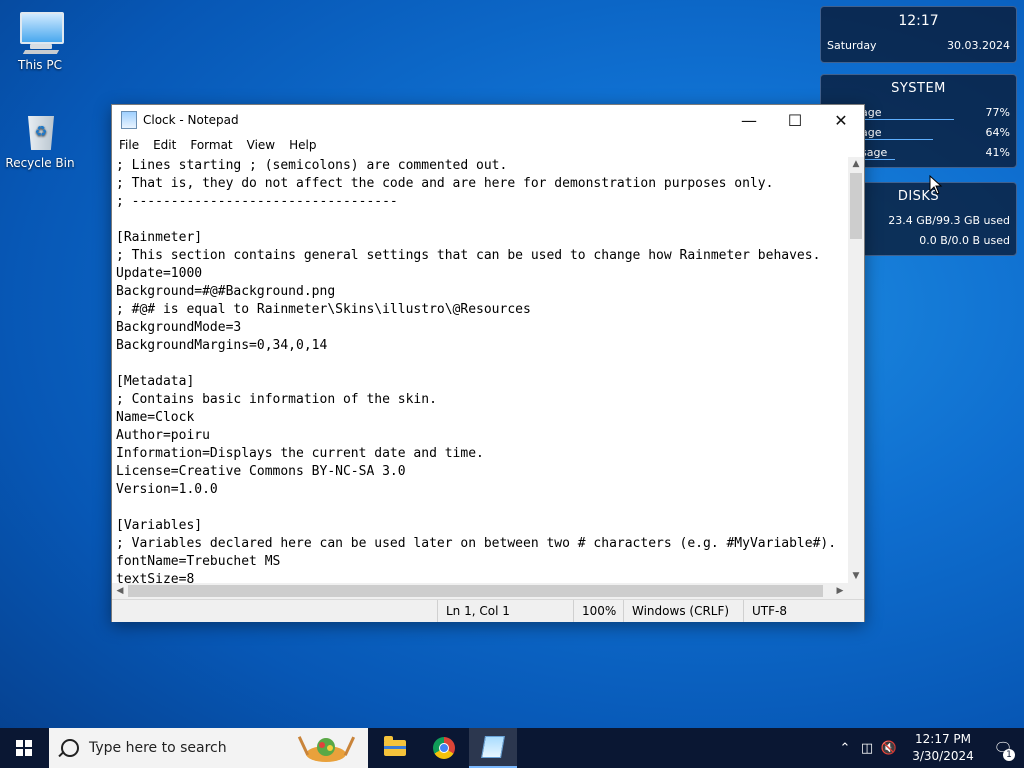 Image resolution: width=1024 pixels, height=768 pixels. Describe the element at coordinates (856, 370) in the screenshot. I see `vertical-scrollbar: ▲ ▼` at that location.